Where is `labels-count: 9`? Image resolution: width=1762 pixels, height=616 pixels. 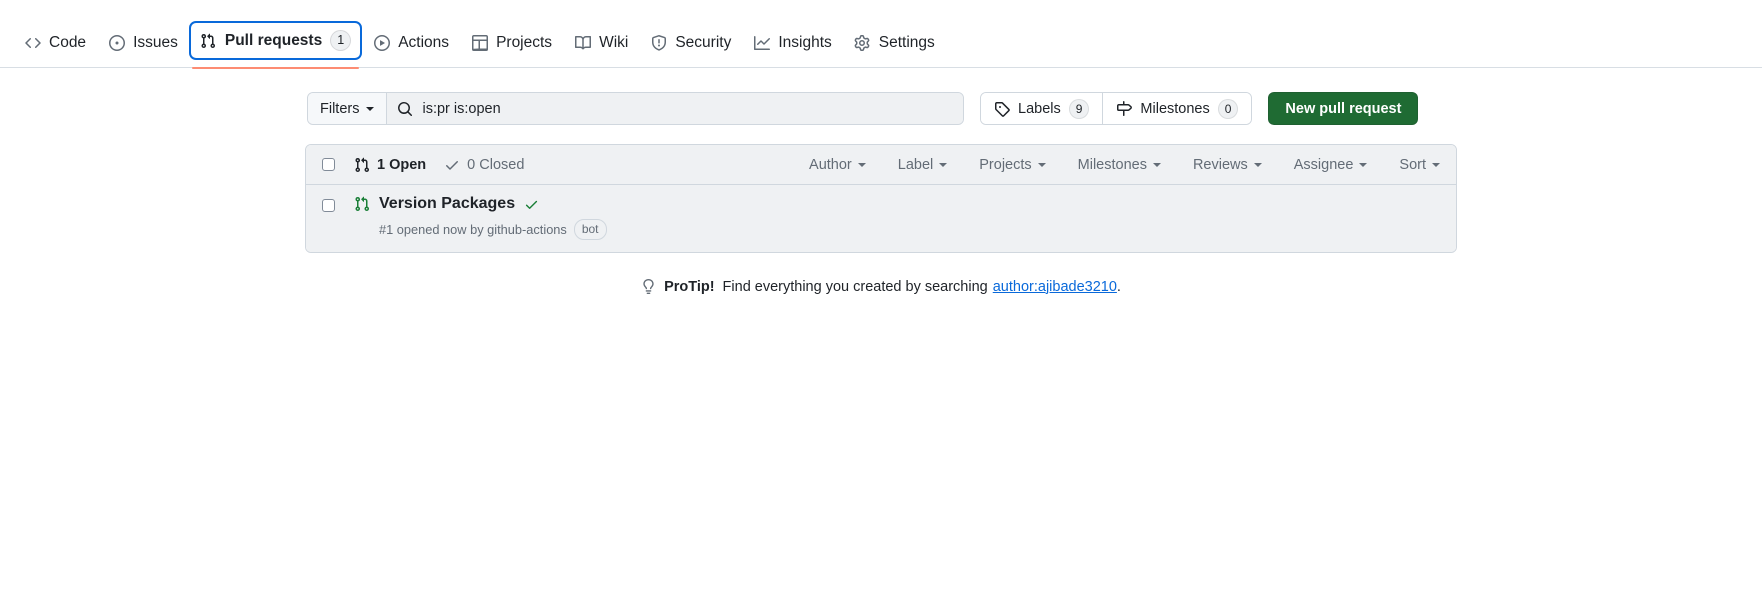 labels-count: 9 is located at coordinates (1079, 108).